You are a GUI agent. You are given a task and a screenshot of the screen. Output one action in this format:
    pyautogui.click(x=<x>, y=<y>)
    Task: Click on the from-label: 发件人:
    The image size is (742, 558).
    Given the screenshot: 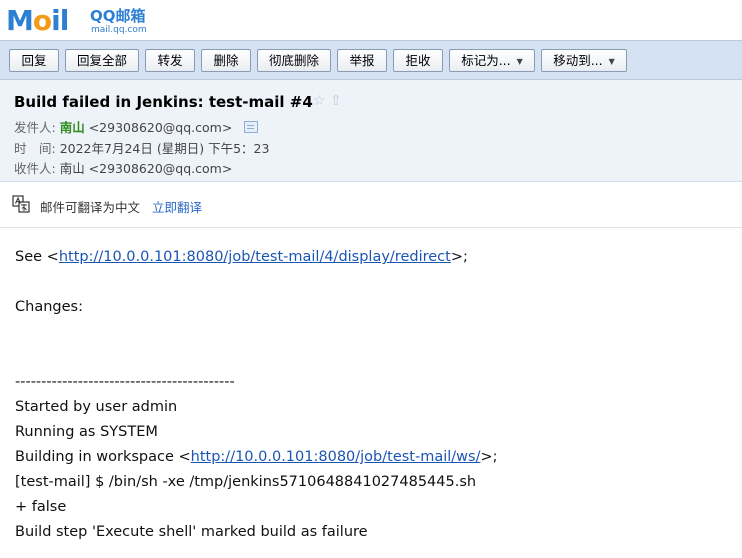 What is the action you would take?
    pyautogui.click(x=35, y=127)
    